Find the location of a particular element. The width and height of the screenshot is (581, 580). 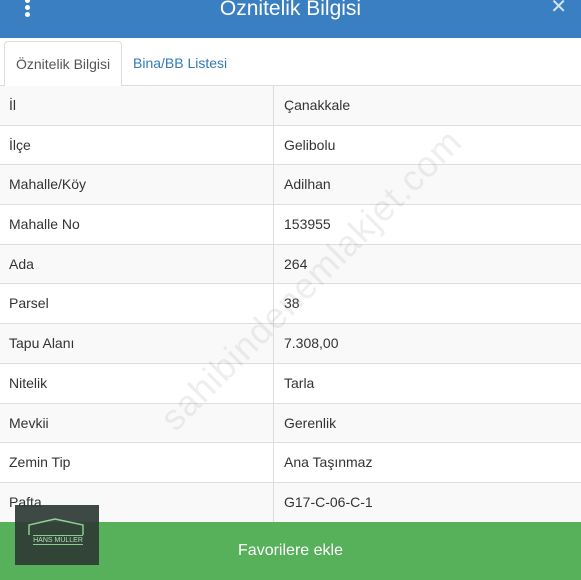

table-row: Parsel 38 is located at coordinates (290, 304).